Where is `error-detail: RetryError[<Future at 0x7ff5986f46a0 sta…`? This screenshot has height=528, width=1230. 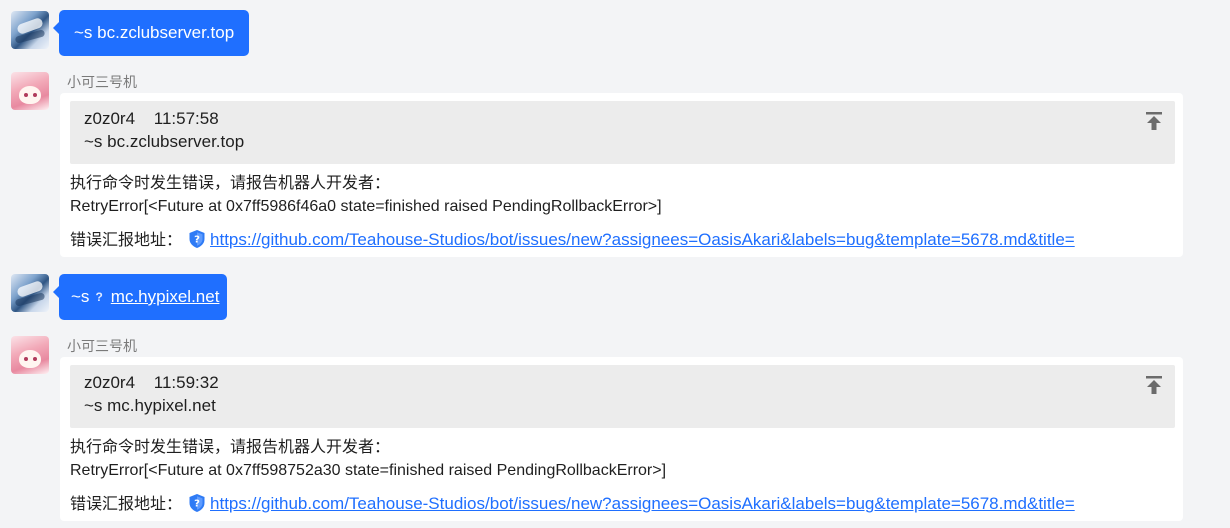 error-detail: RetryError[<Future at 0x7ff5986f46a0 sta… is located at coordinates (366, 206).